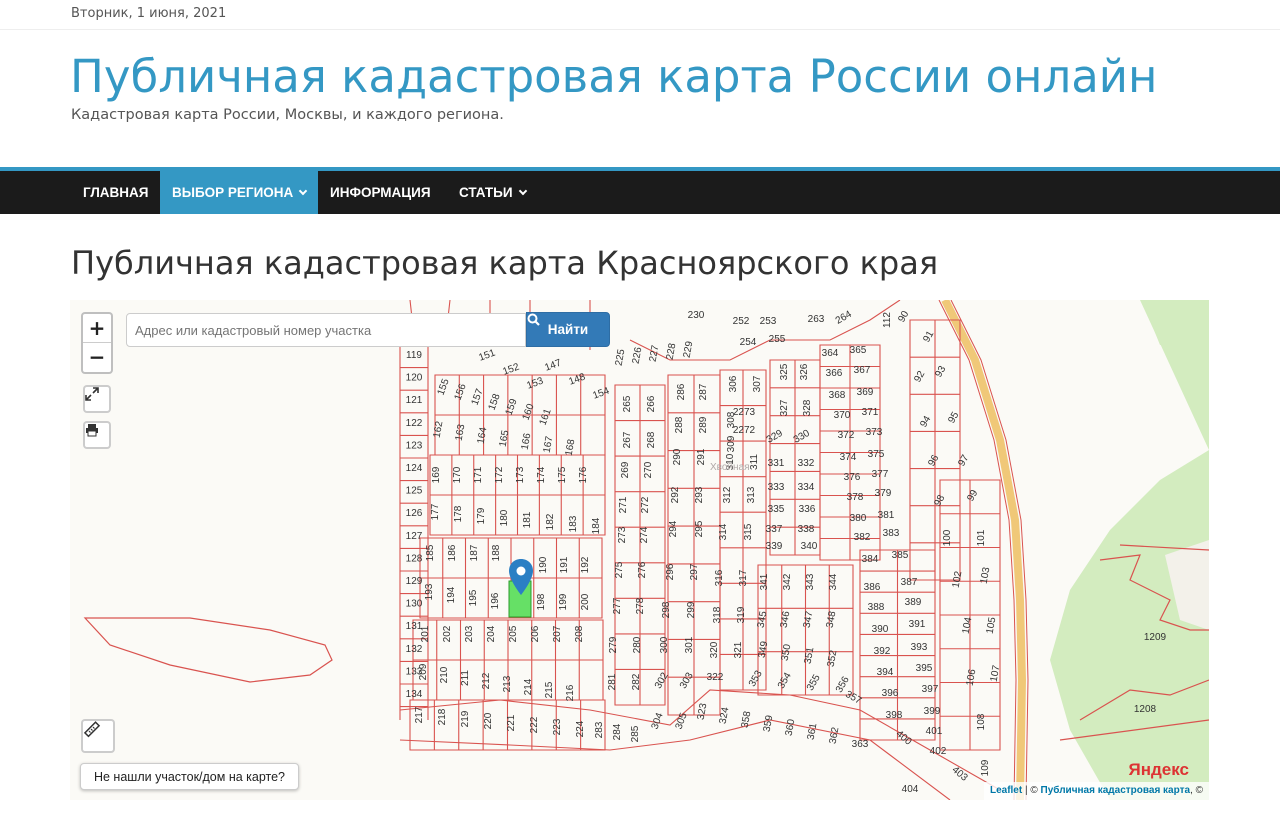  Describe the element at coordinates (549, 689) in the screenshot. I see `parcel-number-label: 215` at that location.